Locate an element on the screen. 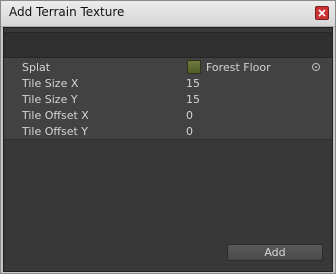  row-tile-size-x: Tile Size X 15 is located at coordinates (168, 84).